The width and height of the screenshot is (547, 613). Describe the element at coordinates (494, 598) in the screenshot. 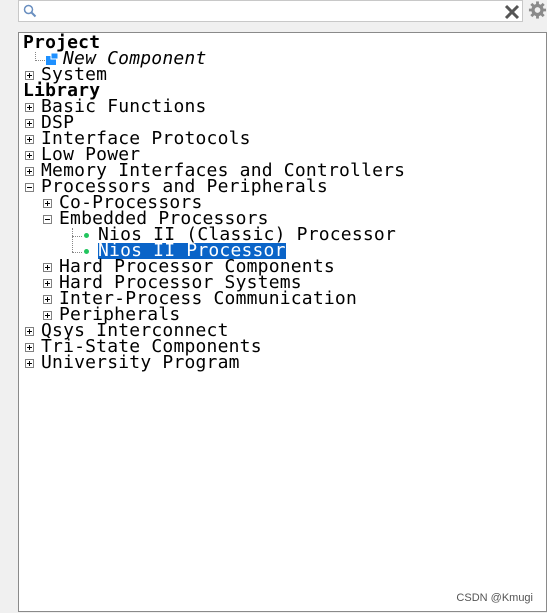

I see `watermark: CSDN @Kmugi` at that location.